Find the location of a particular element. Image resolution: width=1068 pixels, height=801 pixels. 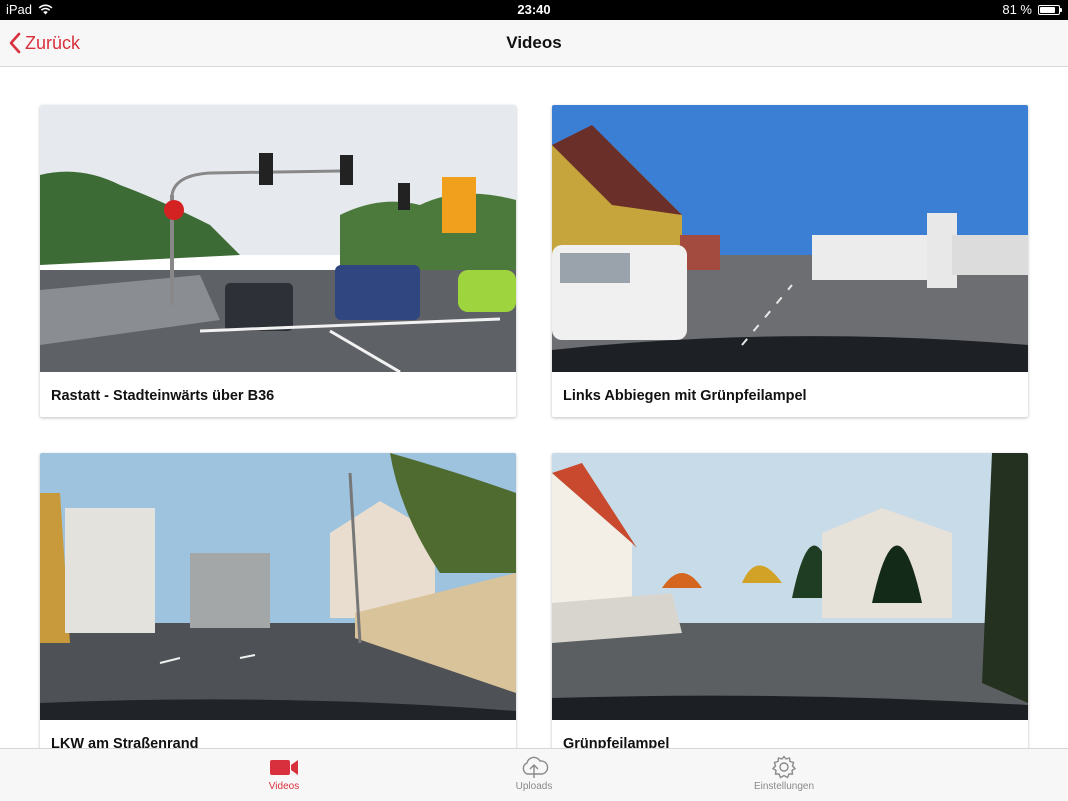

page-title: Videos is located at coordinates (534, 42).